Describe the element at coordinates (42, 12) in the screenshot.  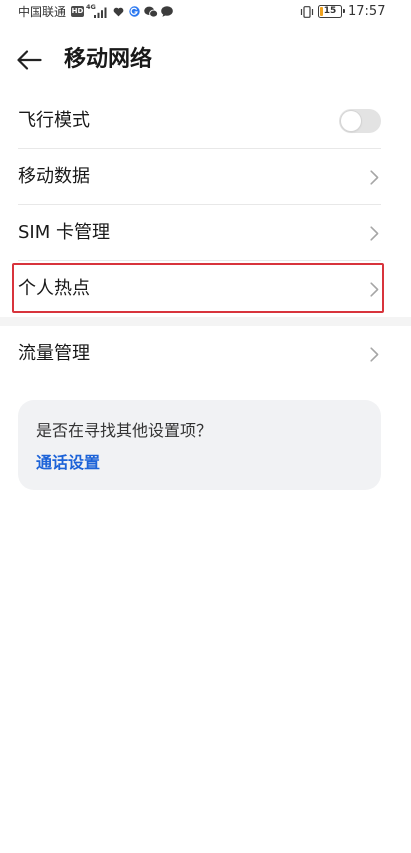
I see `carrier-name: 中国联通` at that location.